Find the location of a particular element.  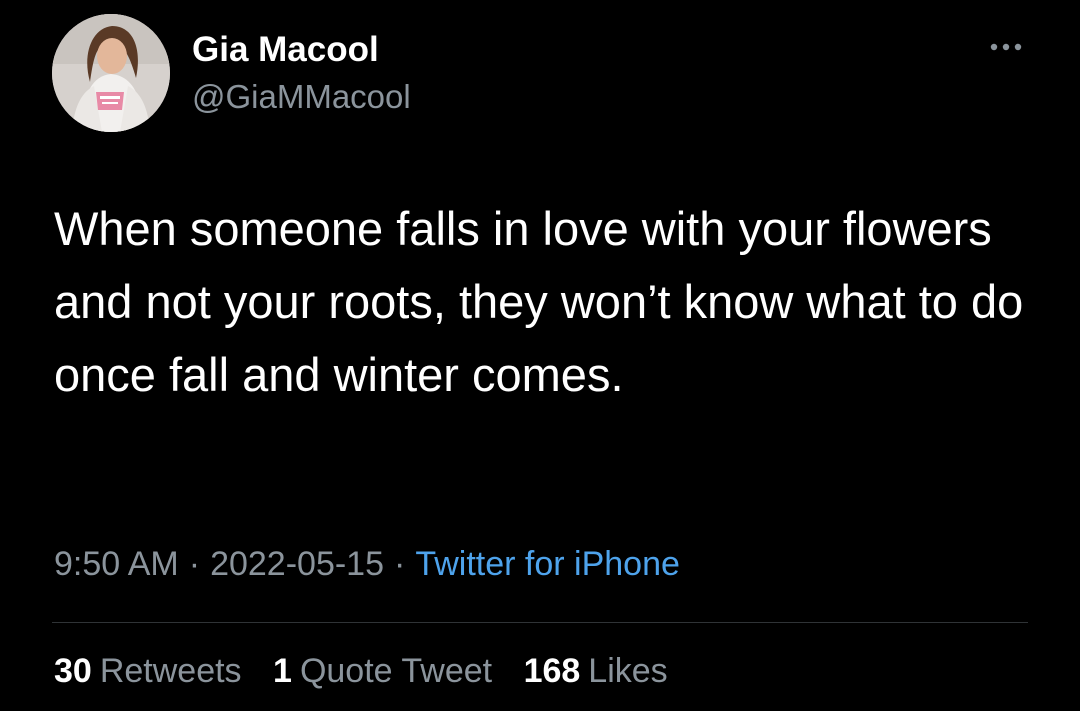

author-name: Gia Macool is located at coordinates (285, 50).